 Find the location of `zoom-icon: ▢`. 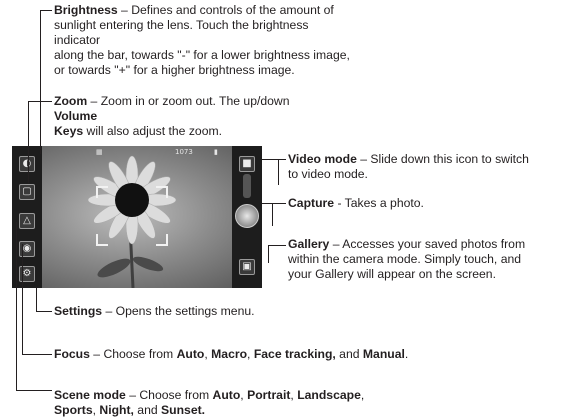

zoom-icon: ▢ is located at coordinates (27, 192).